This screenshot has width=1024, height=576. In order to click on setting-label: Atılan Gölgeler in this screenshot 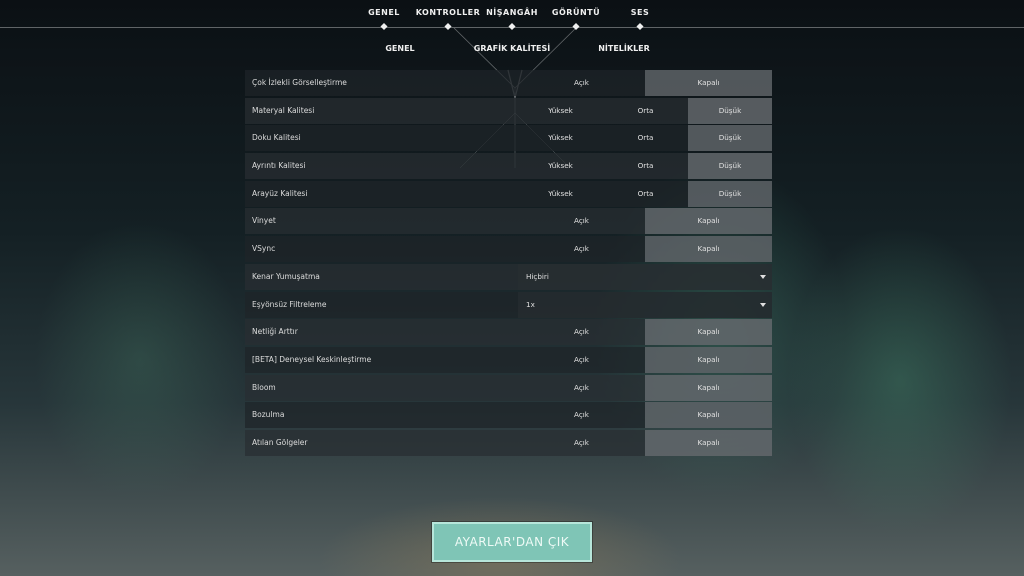, I will do `click(280, 442)`.